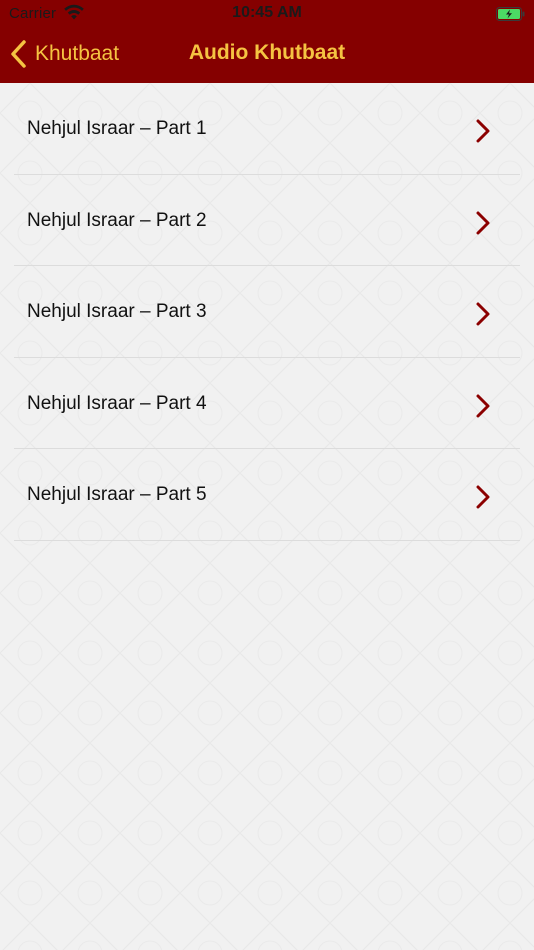  What do you see at coordinates (267, 52) in the screenshot?
I see `page-title: Audio Khutbaat` at bounding box center [267, 52].